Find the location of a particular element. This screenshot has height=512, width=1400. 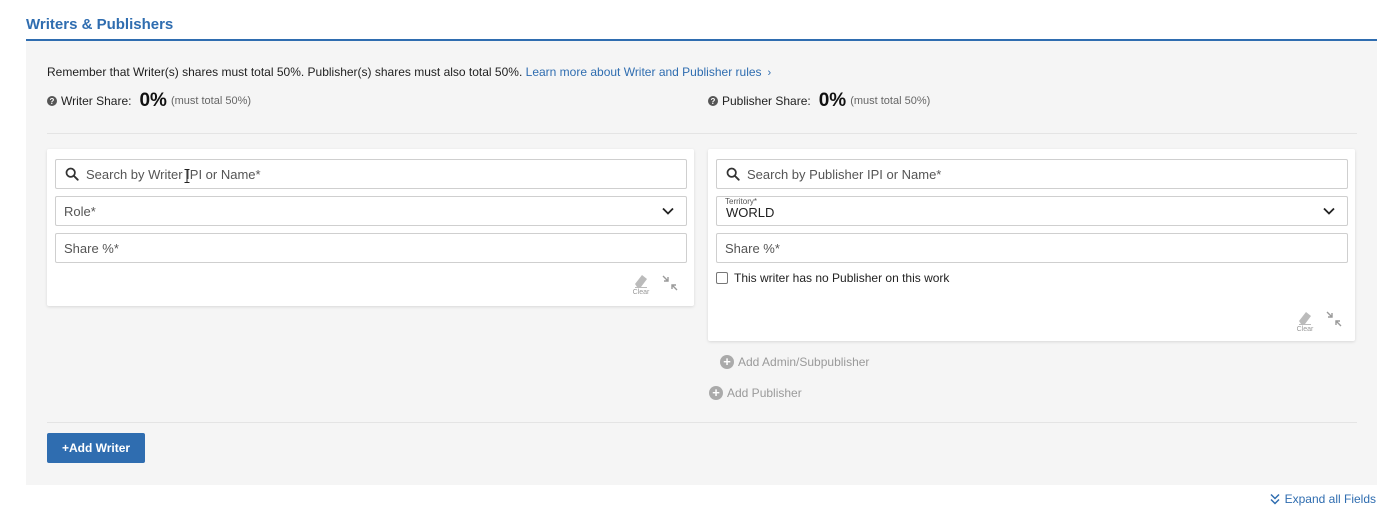

writer-clear-button: Clear is located at coordinates (641, 284).